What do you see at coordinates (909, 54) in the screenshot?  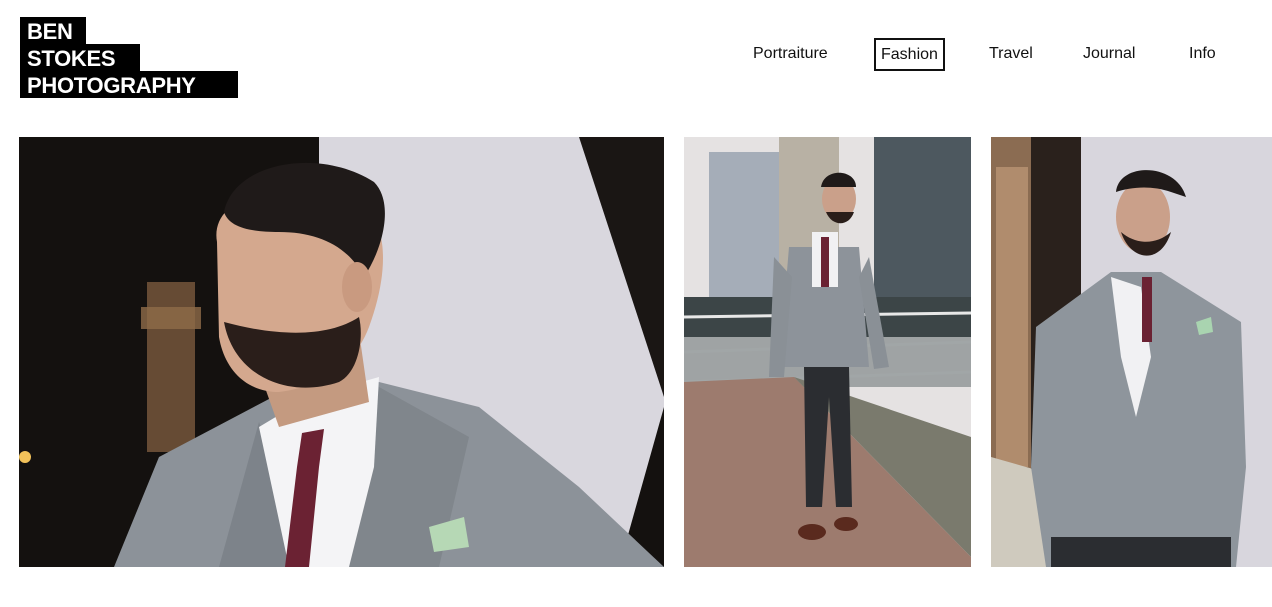 I see `nav-item-fashion: Fashion` at bounding box center [909, 54].